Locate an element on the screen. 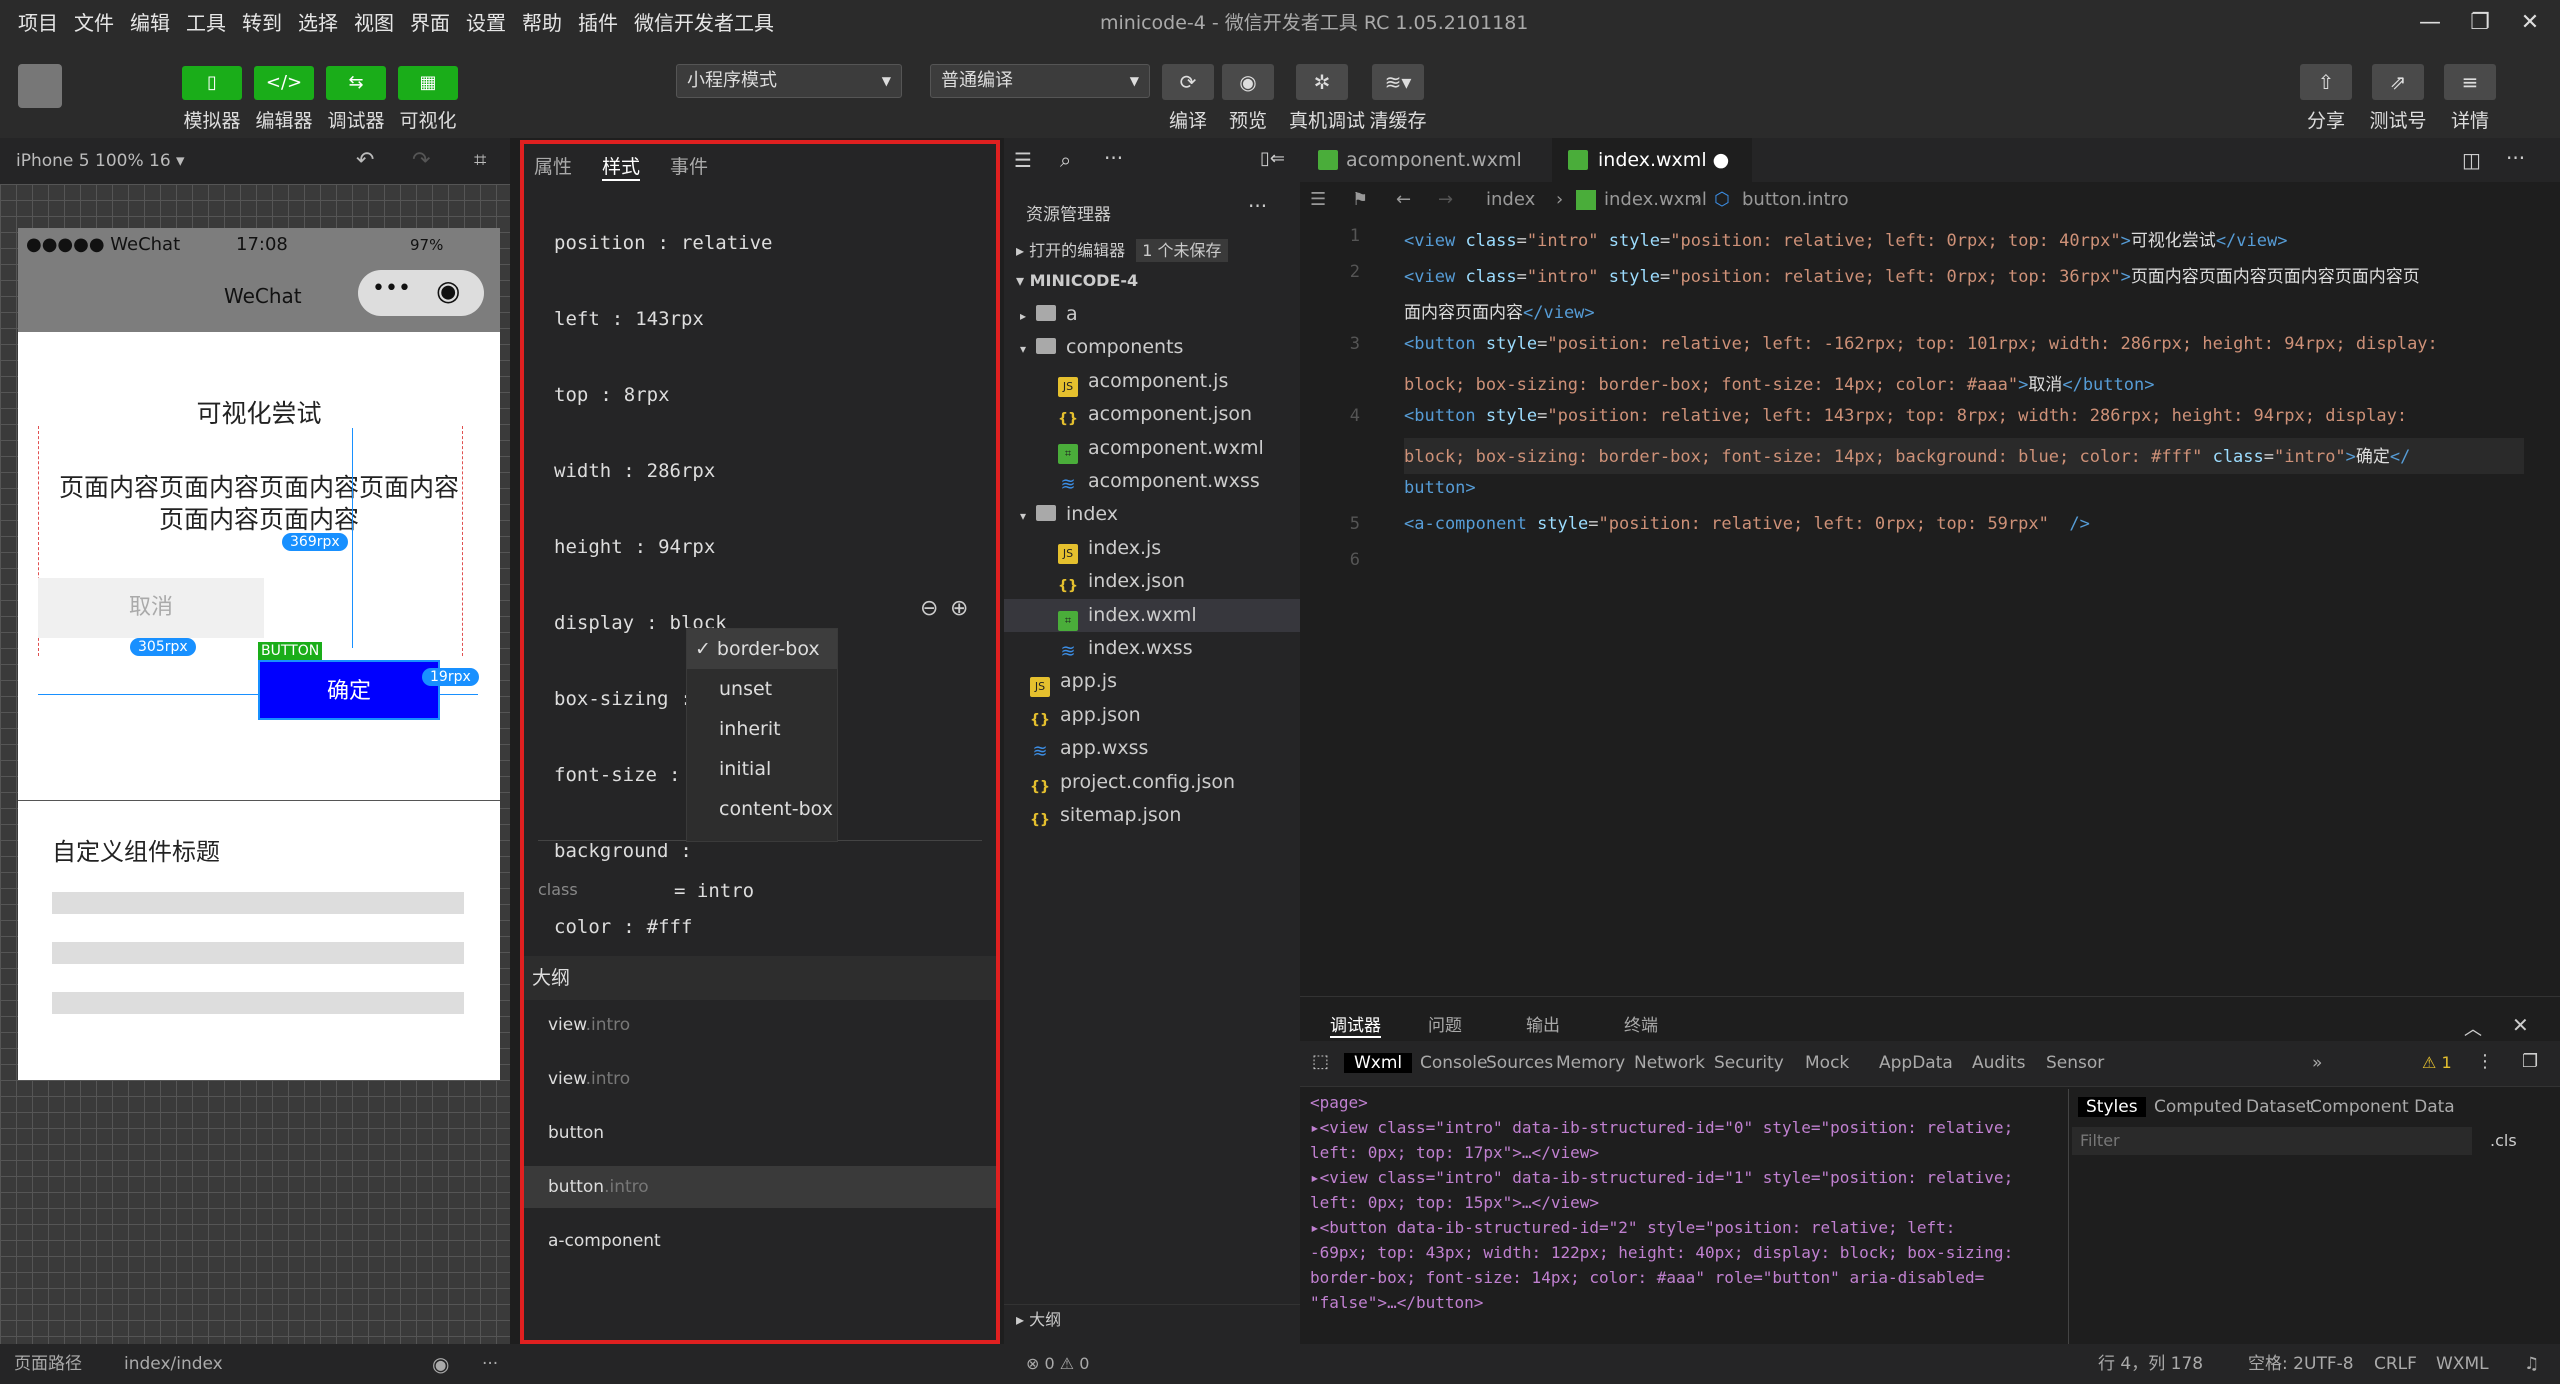  editor-icon: </> is located at coordinates (284, 83).